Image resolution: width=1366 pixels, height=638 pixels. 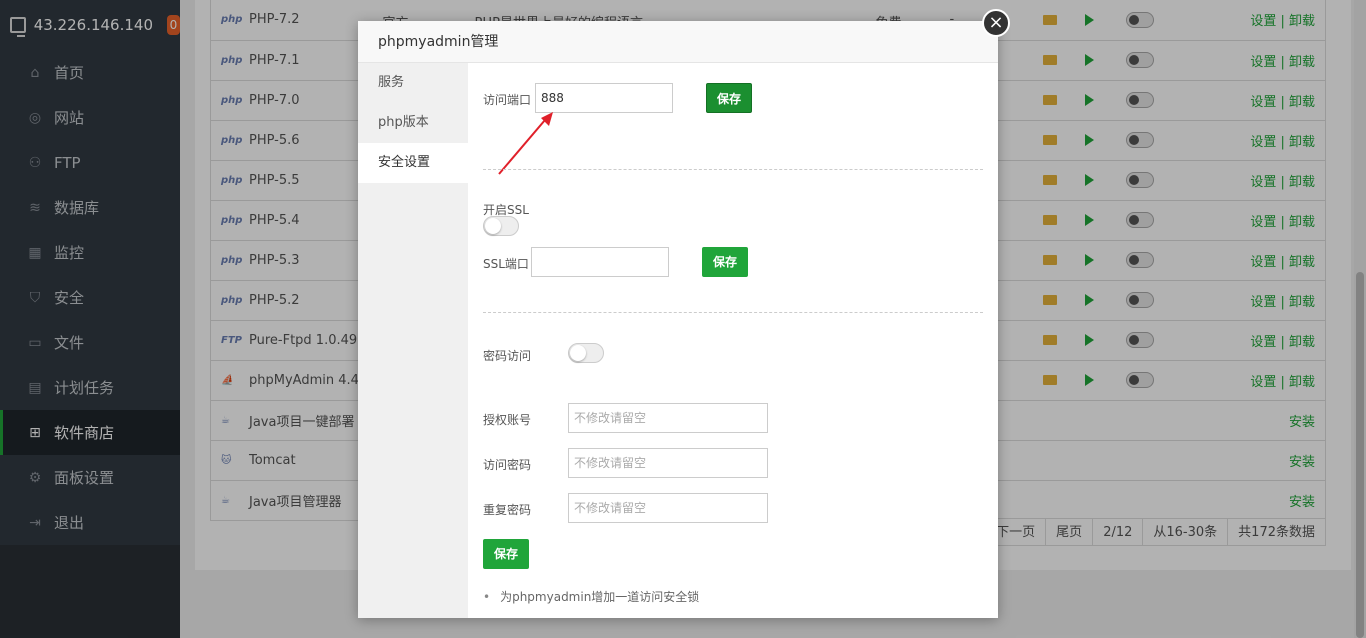 I want to click on port-label: 访问端口, so click(x=507, y=100).